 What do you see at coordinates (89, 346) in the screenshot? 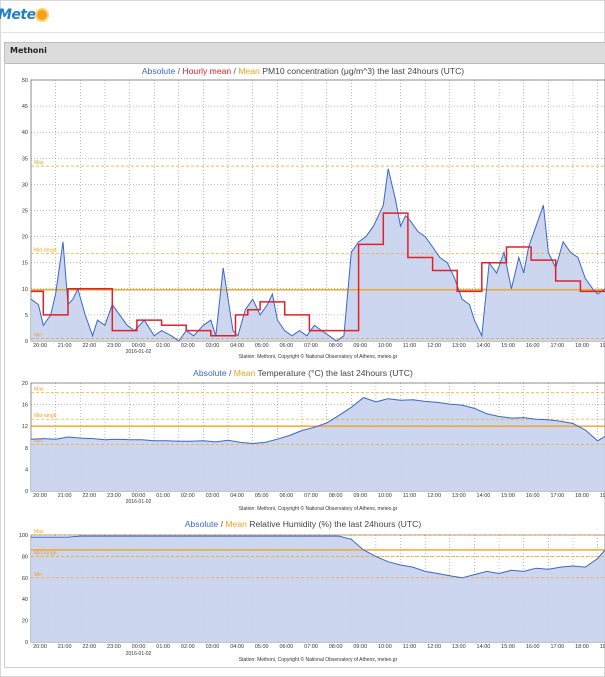
I see `x-tick-label: 22:00` at bounding box center [89, 346].